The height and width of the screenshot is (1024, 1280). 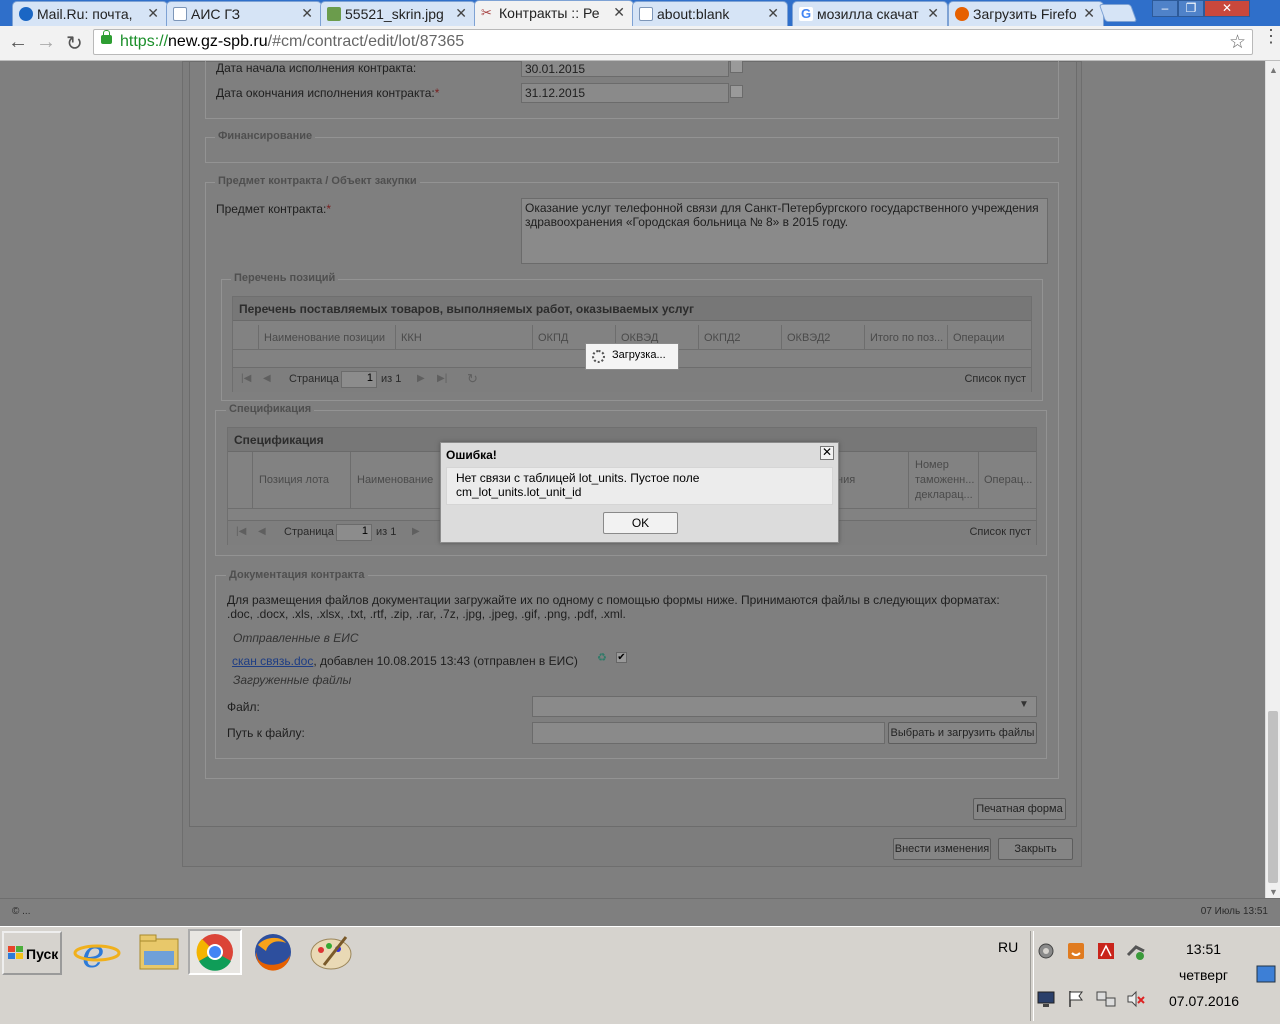 What do you see at coordinates (603, 657) in the screenshot?
I see `recycle-icon: ♻` at bounding box center [603, 657].